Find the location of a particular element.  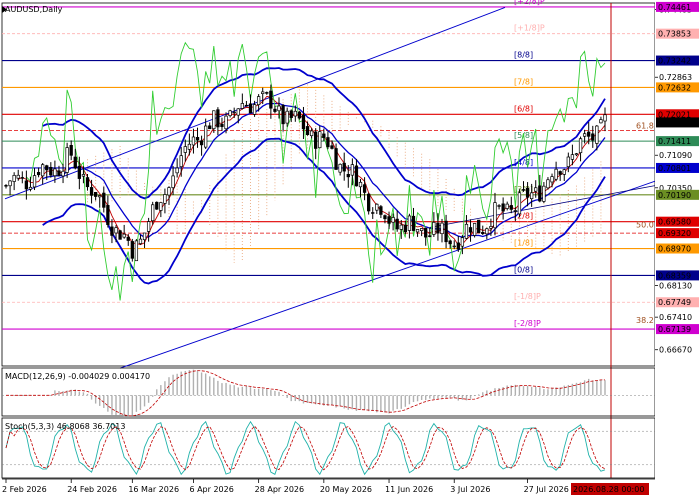

price-tag-label: 0.71411 is located at coordinates (674, 141).